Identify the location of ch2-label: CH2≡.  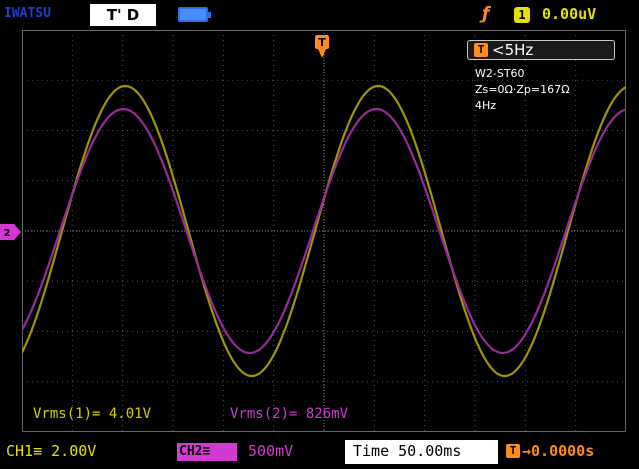
(207, 452).